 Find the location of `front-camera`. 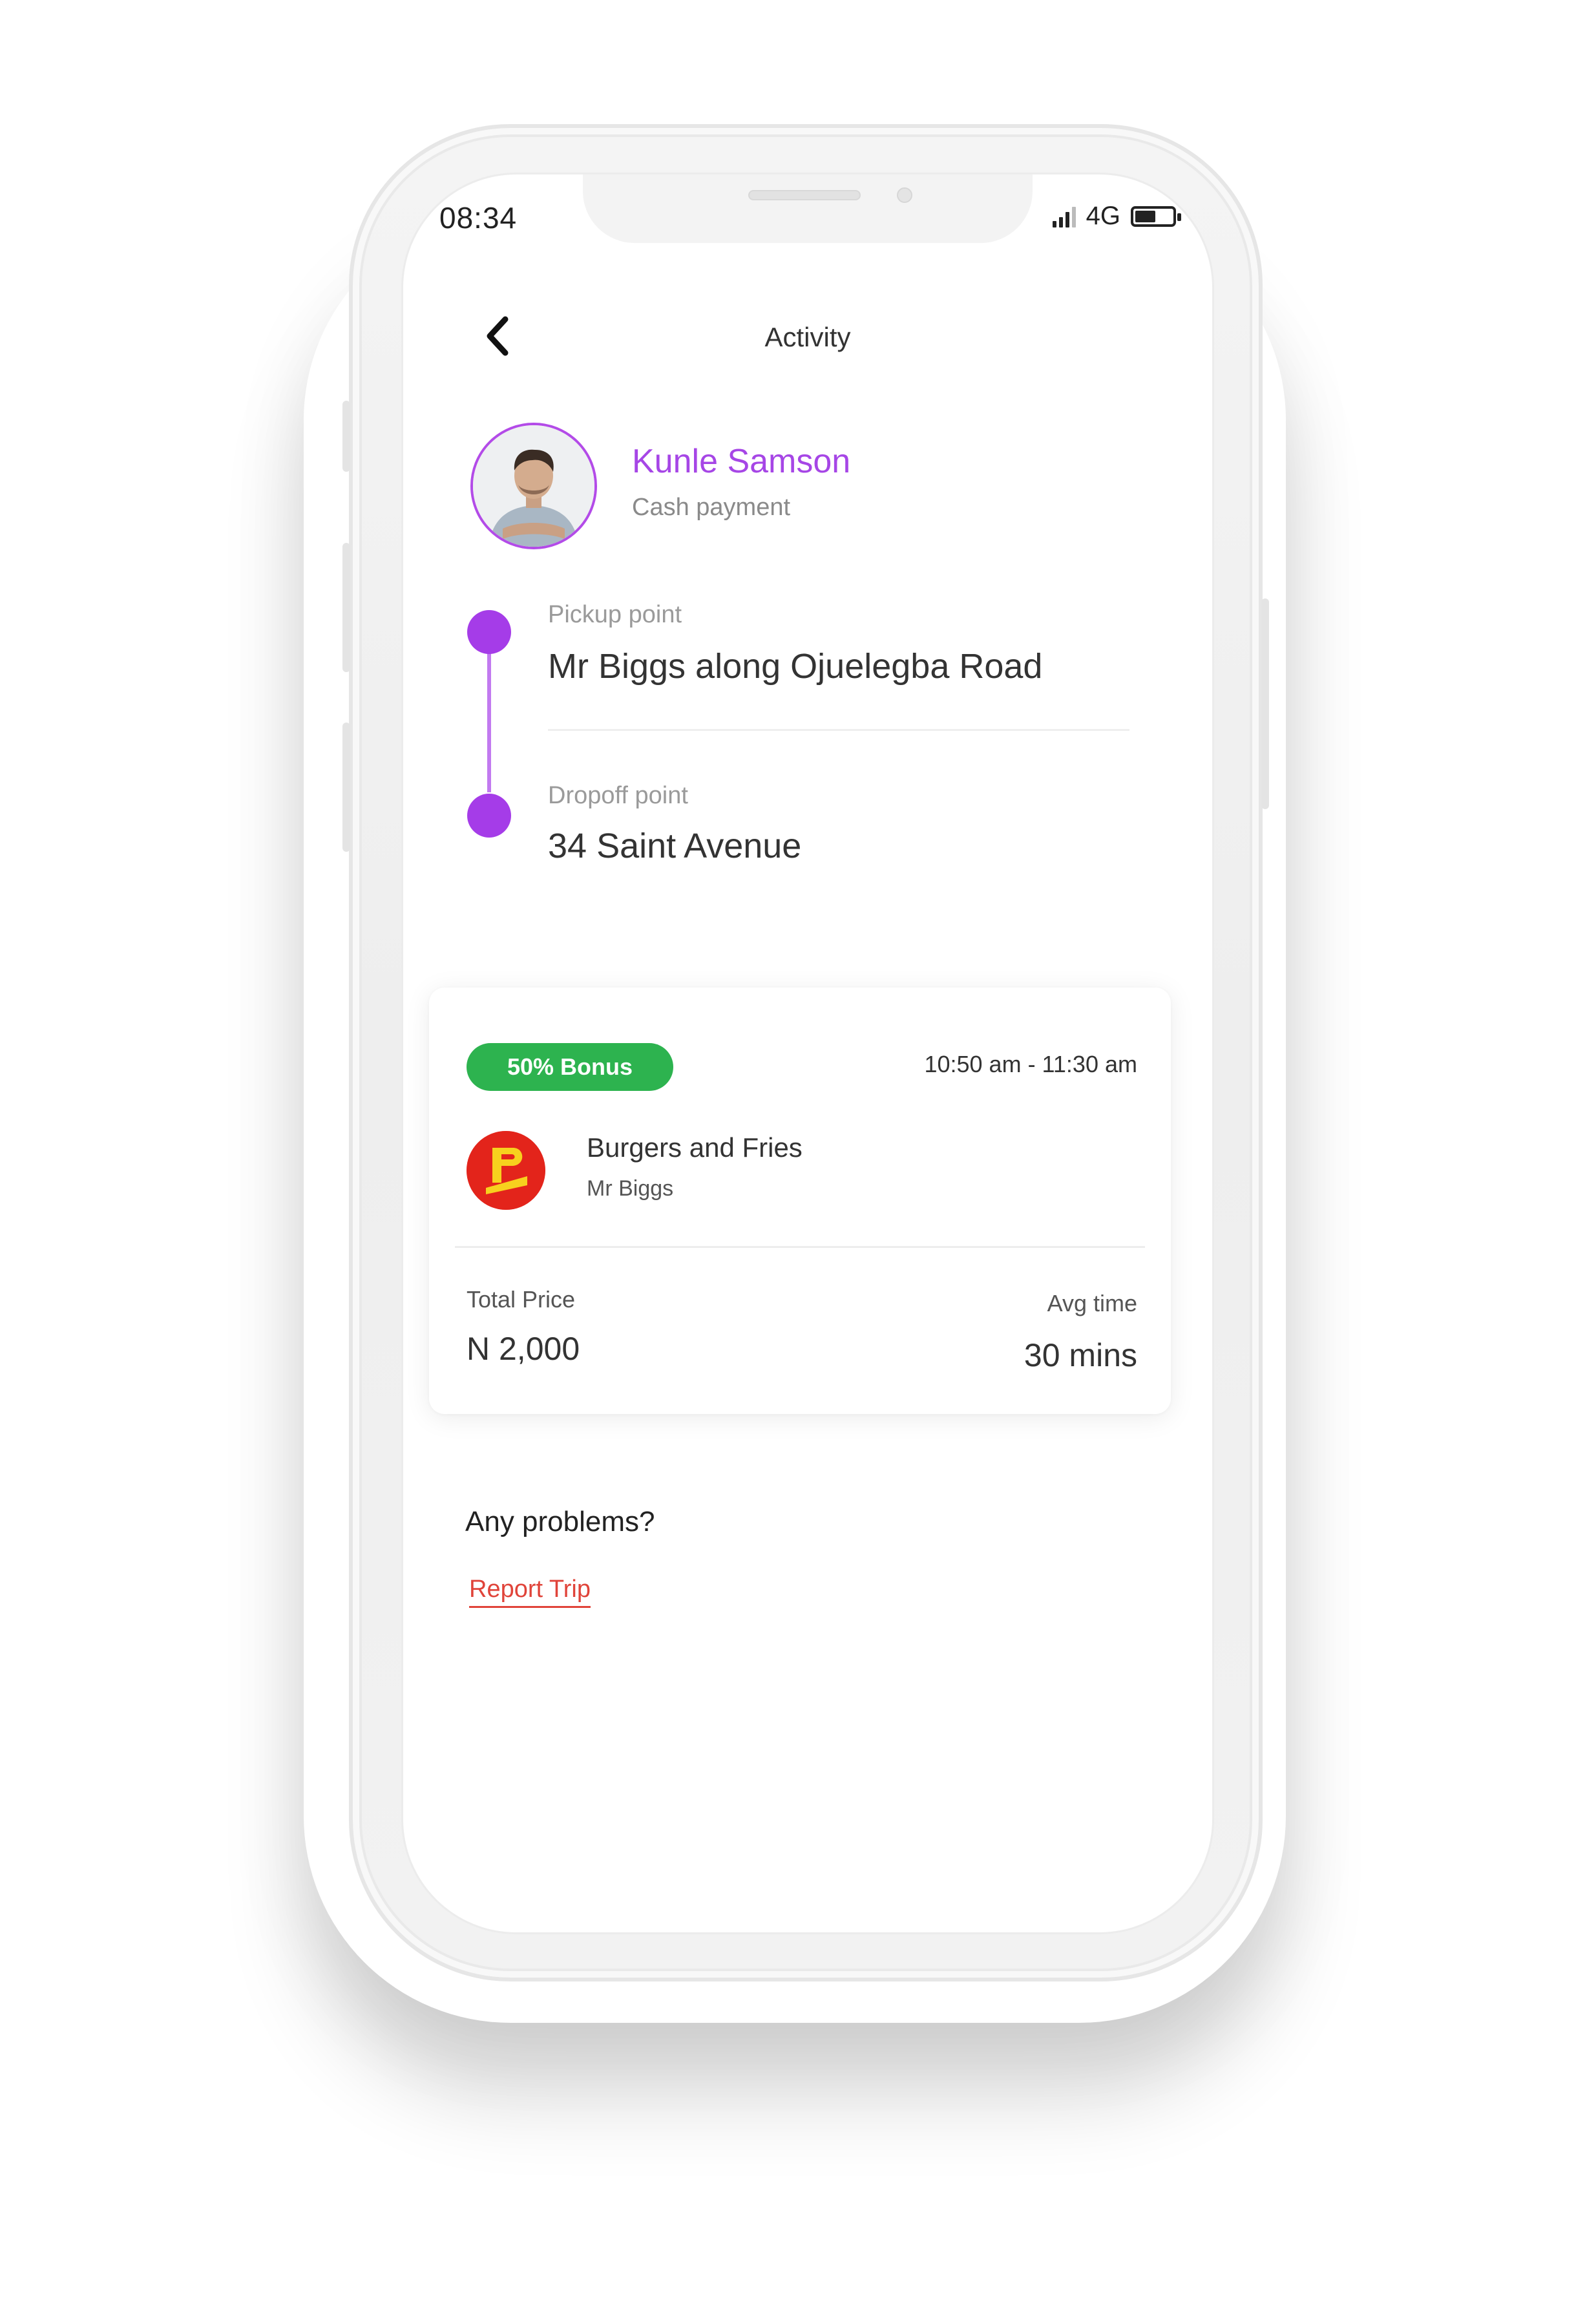

front-camera is located at coordinates (905, 195).